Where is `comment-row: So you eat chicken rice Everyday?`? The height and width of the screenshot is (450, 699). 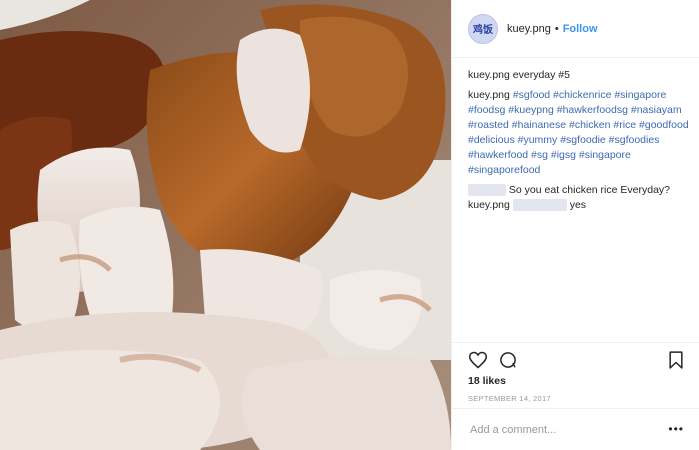 comment-row: So you eat chicken rice Everyday? is located at coordinates (579, 190).